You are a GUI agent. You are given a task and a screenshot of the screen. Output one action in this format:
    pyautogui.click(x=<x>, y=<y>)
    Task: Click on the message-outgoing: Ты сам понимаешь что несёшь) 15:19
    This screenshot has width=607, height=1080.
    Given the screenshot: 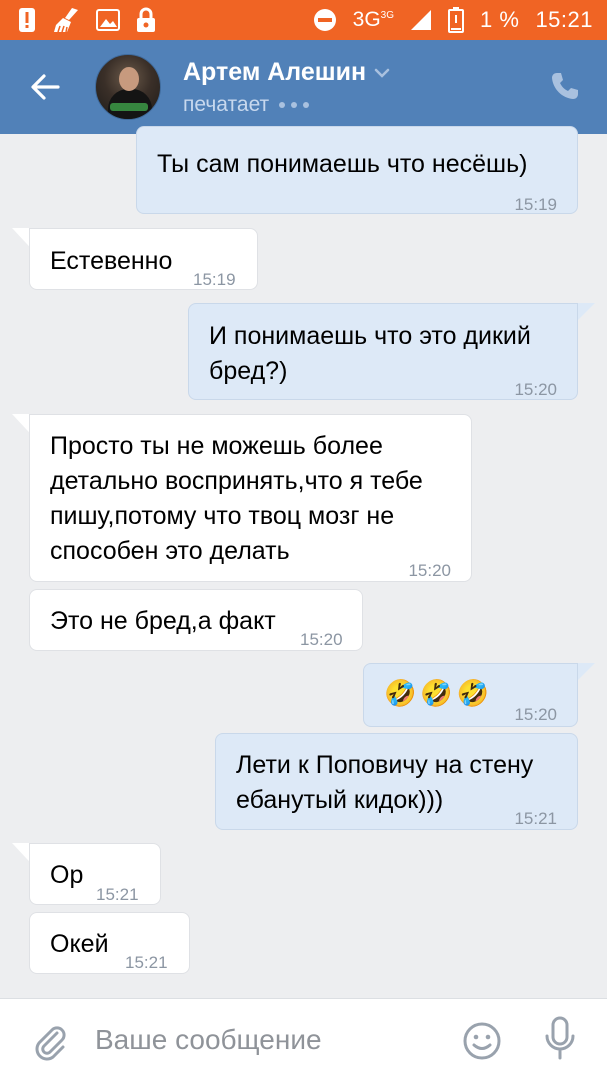 What is the action you would take?
    pyautogui.click(x=357, y=170)
    